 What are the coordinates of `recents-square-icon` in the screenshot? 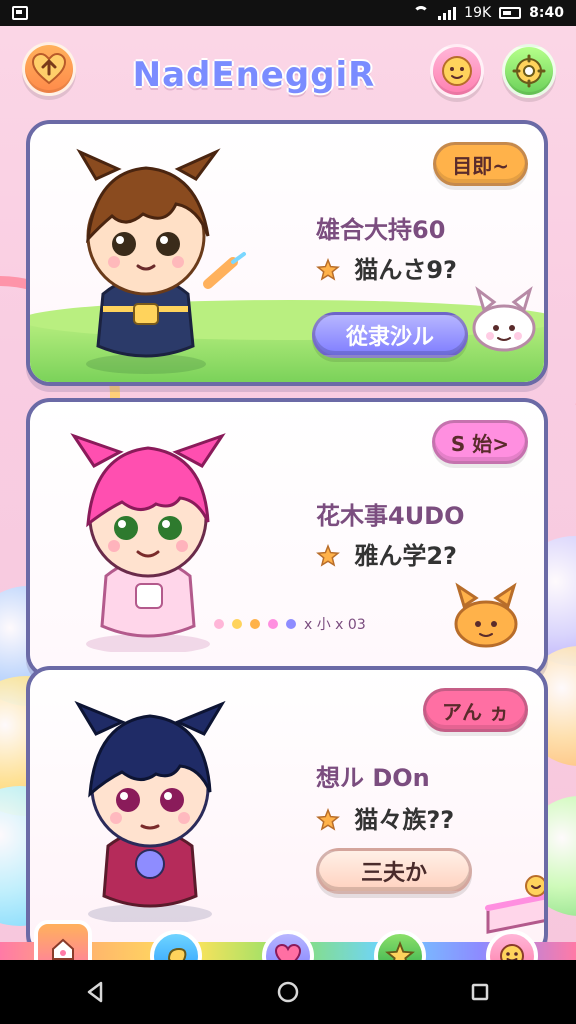 It's located at (480, 992).